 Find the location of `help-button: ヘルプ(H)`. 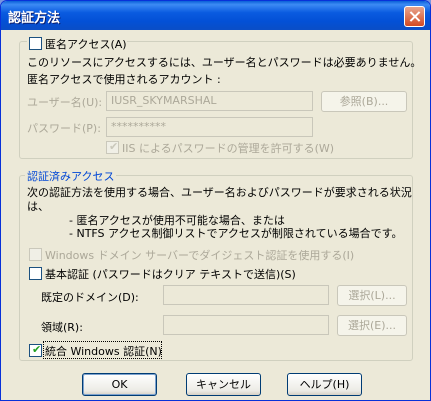

help-button: ヘルプ(H) is located at coordinates (324, 384).